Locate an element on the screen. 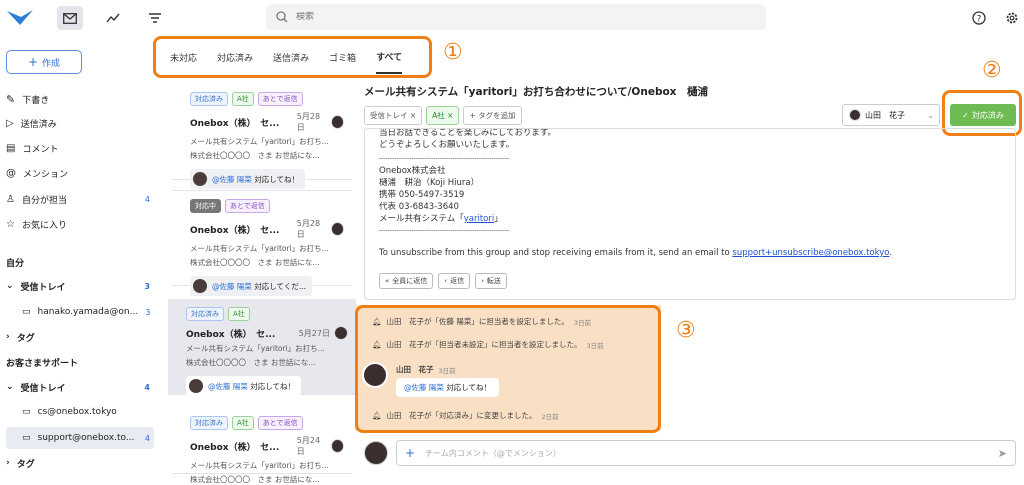 The width and height of the screenshot is (1024, 485). forward-button: › 転送 is located at coordinates (491, 281).